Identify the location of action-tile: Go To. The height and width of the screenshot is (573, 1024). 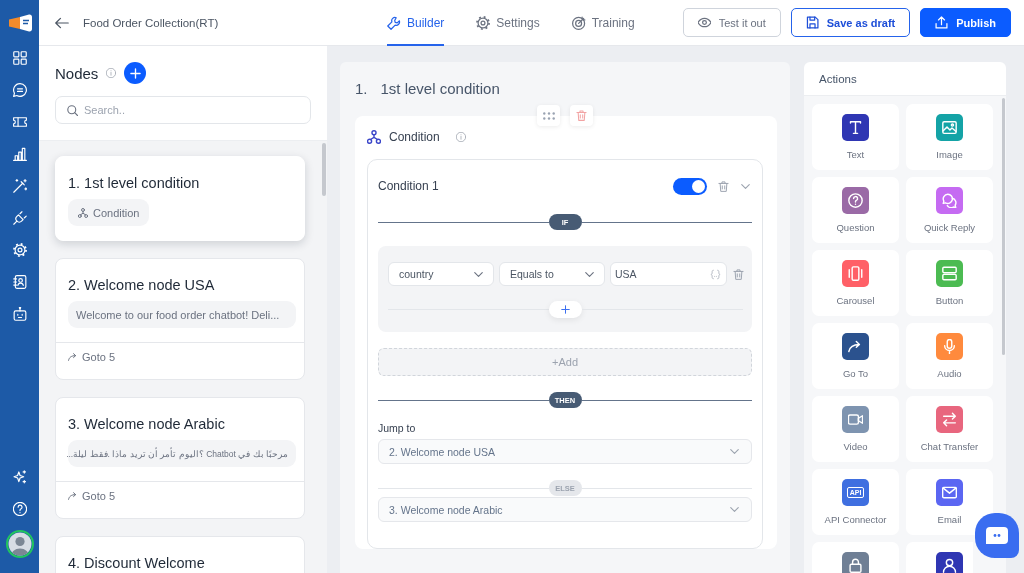
(855, 356).